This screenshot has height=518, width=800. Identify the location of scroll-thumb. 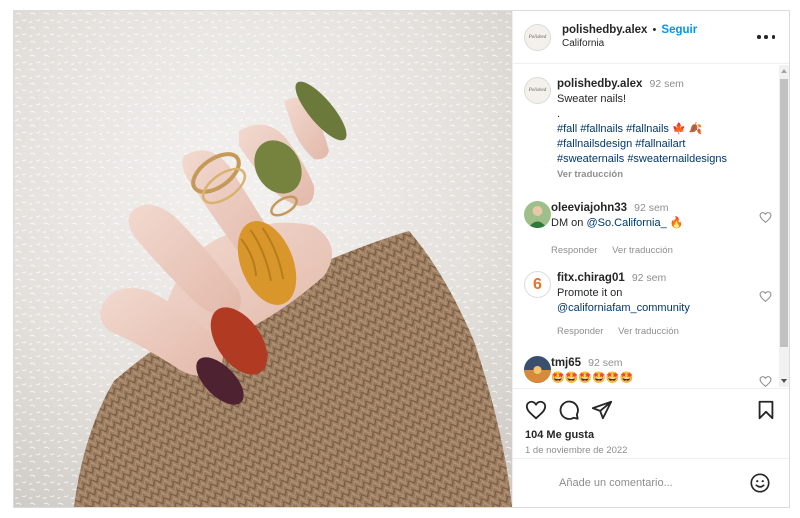
(784, 213).